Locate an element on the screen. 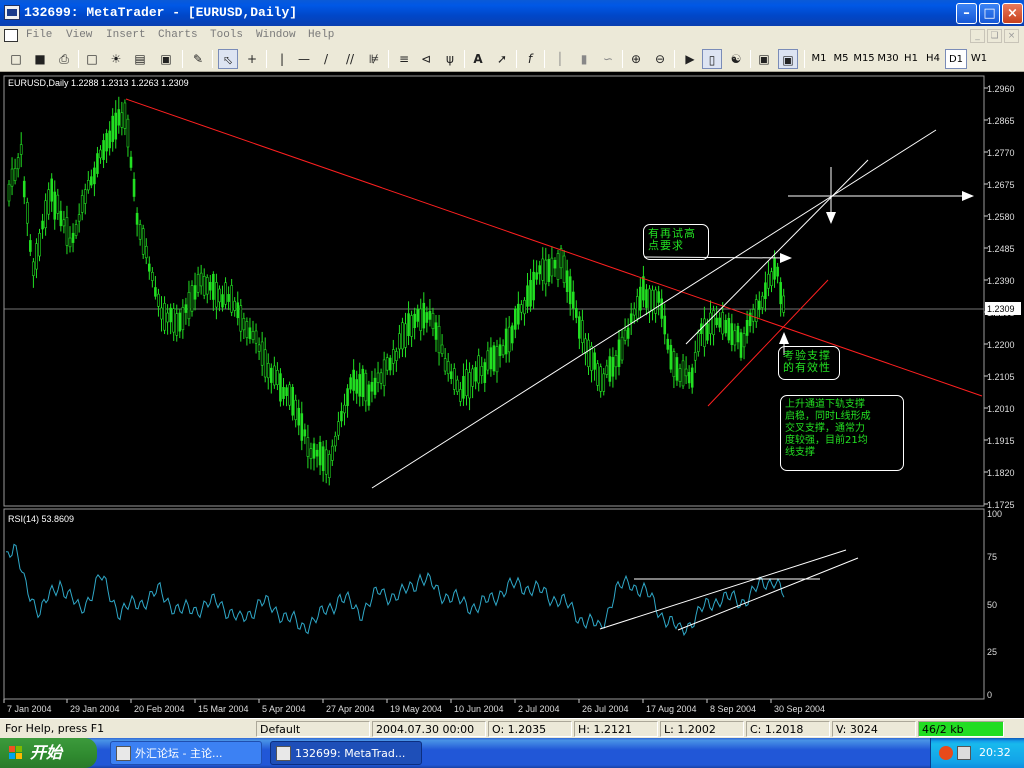 Image resolution: width=1024 pixels, height=768 pixels. menu-help: Help is located at coordinates (321, 35).